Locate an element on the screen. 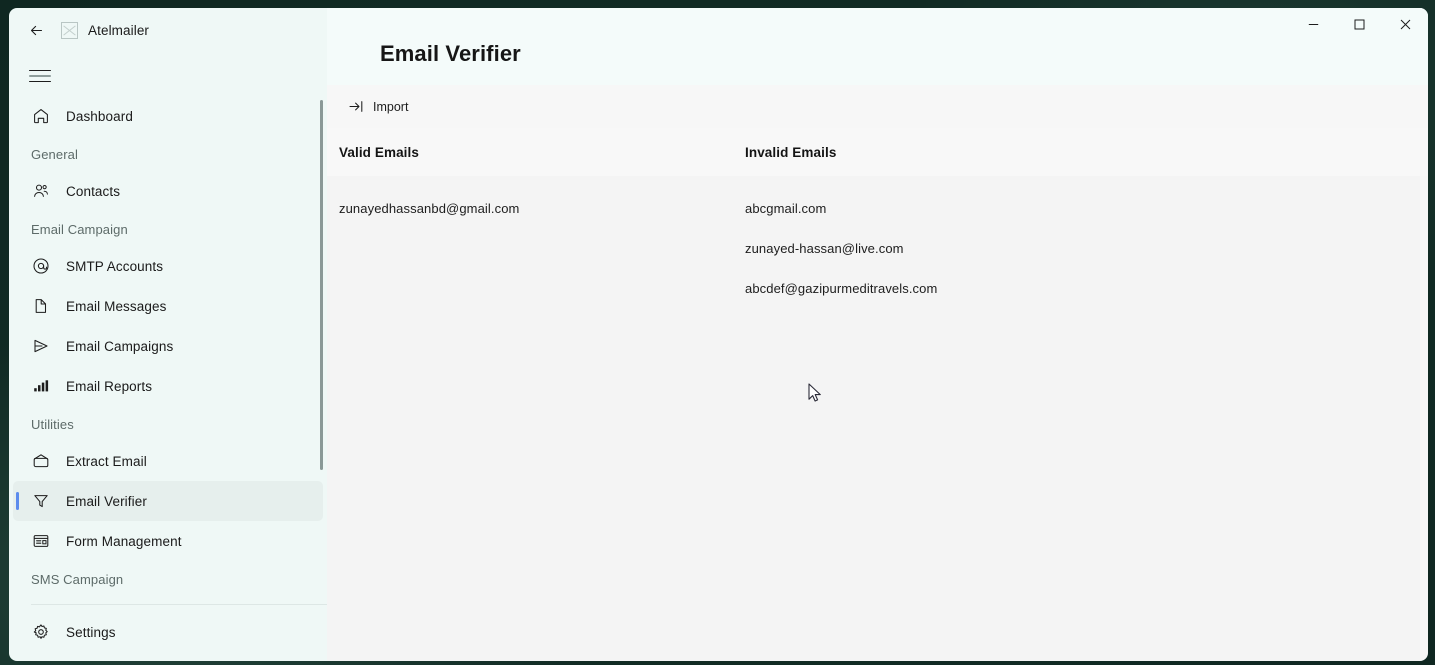 The image size is (1435, 665). sidebar-item-form-management: Form Management is located at coordinates (168, 541).